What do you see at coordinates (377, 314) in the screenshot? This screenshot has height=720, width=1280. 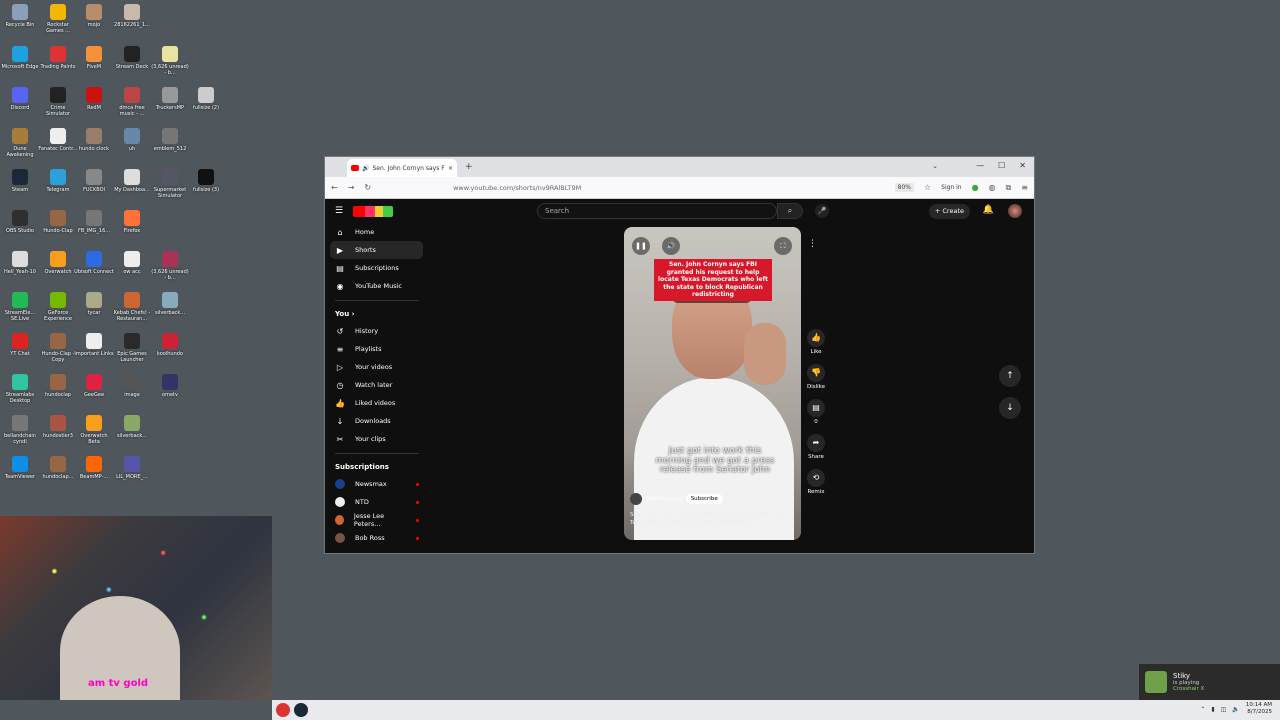 I see `you-section-header: You ›` at bounding box center [377, 314].